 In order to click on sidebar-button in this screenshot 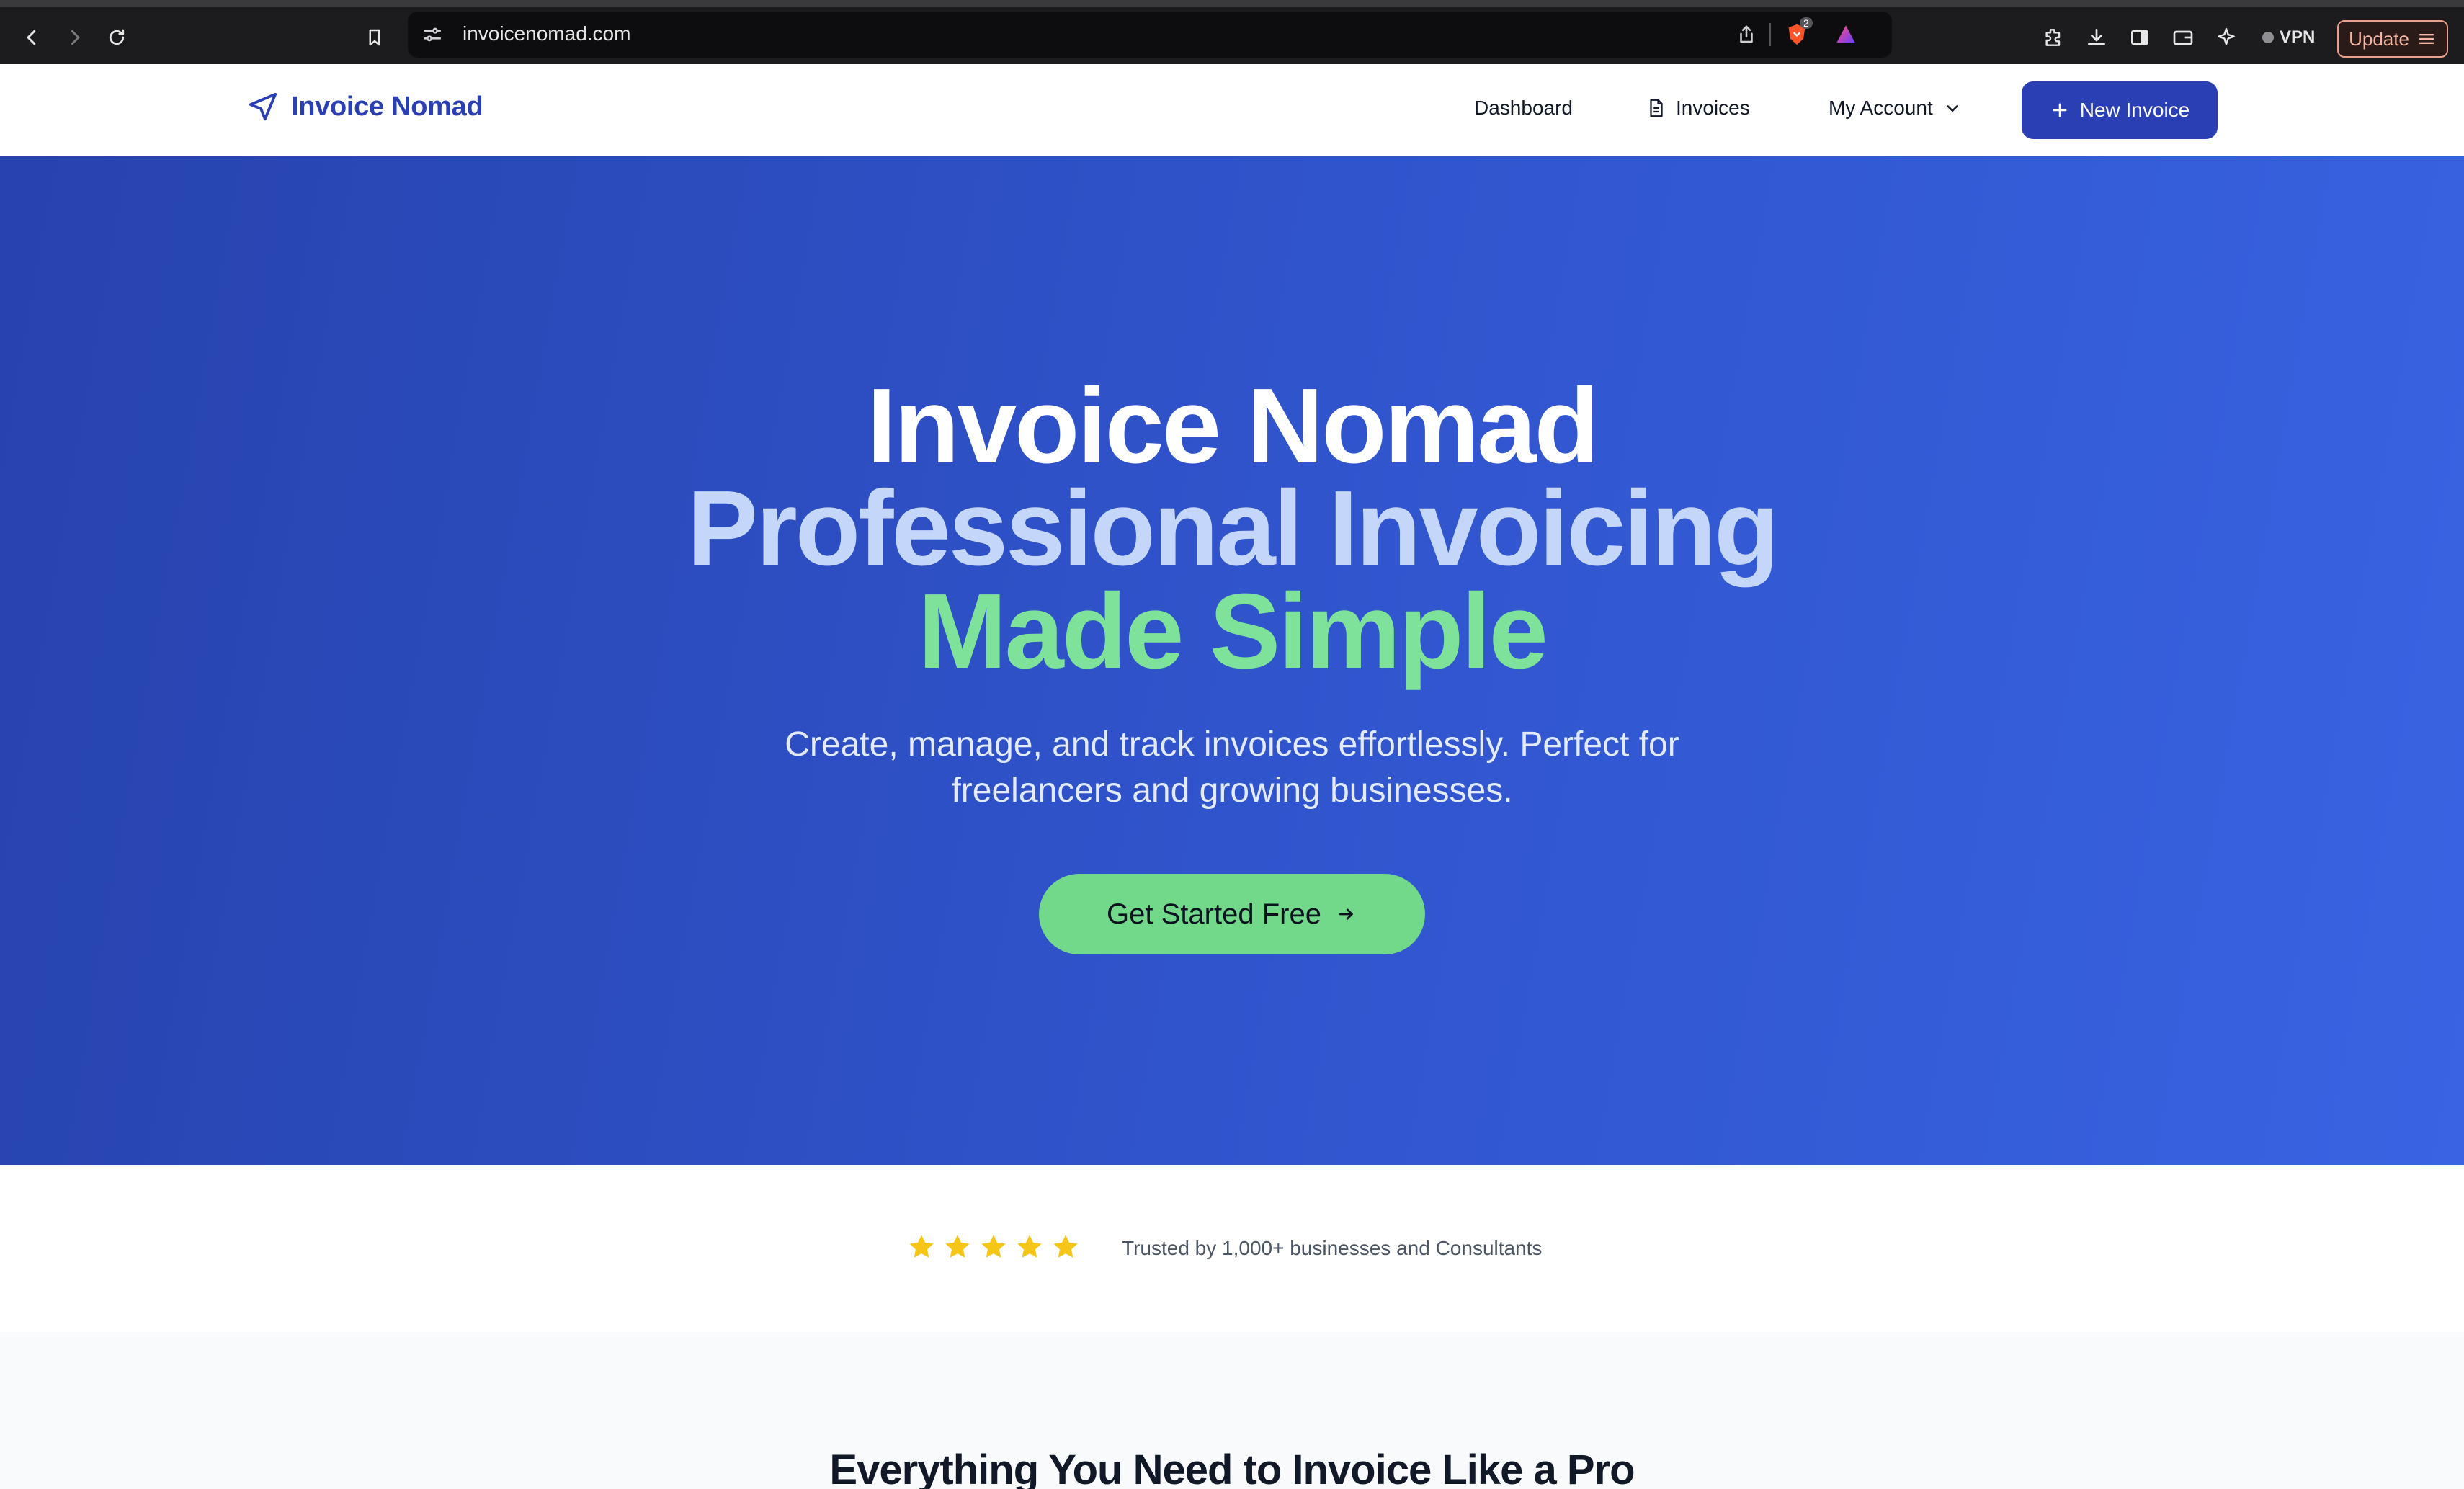, I will do `click(2139, 37)`.